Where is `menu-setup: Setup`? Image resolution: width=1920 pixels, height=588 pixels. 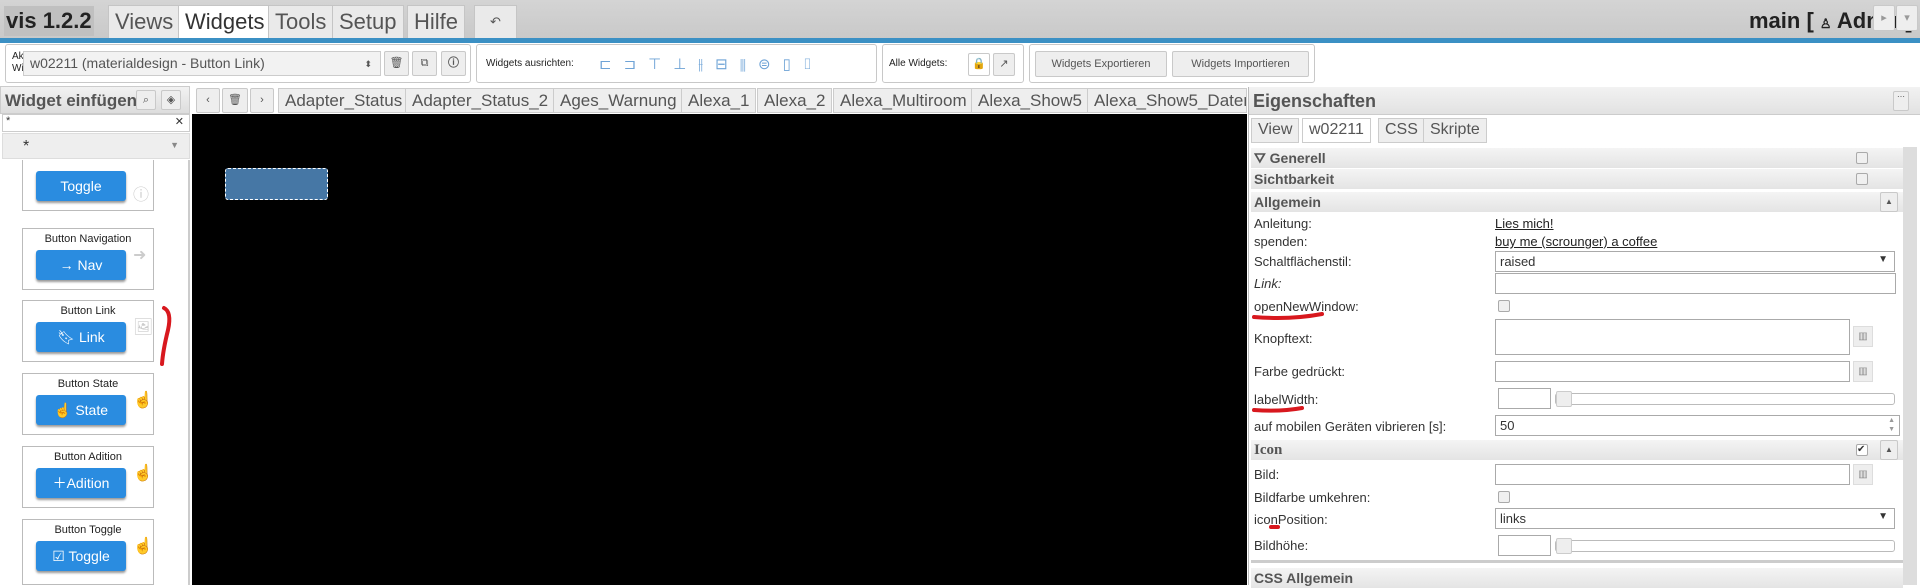
menu-setup: Setup is located at coordinates (368, 21).